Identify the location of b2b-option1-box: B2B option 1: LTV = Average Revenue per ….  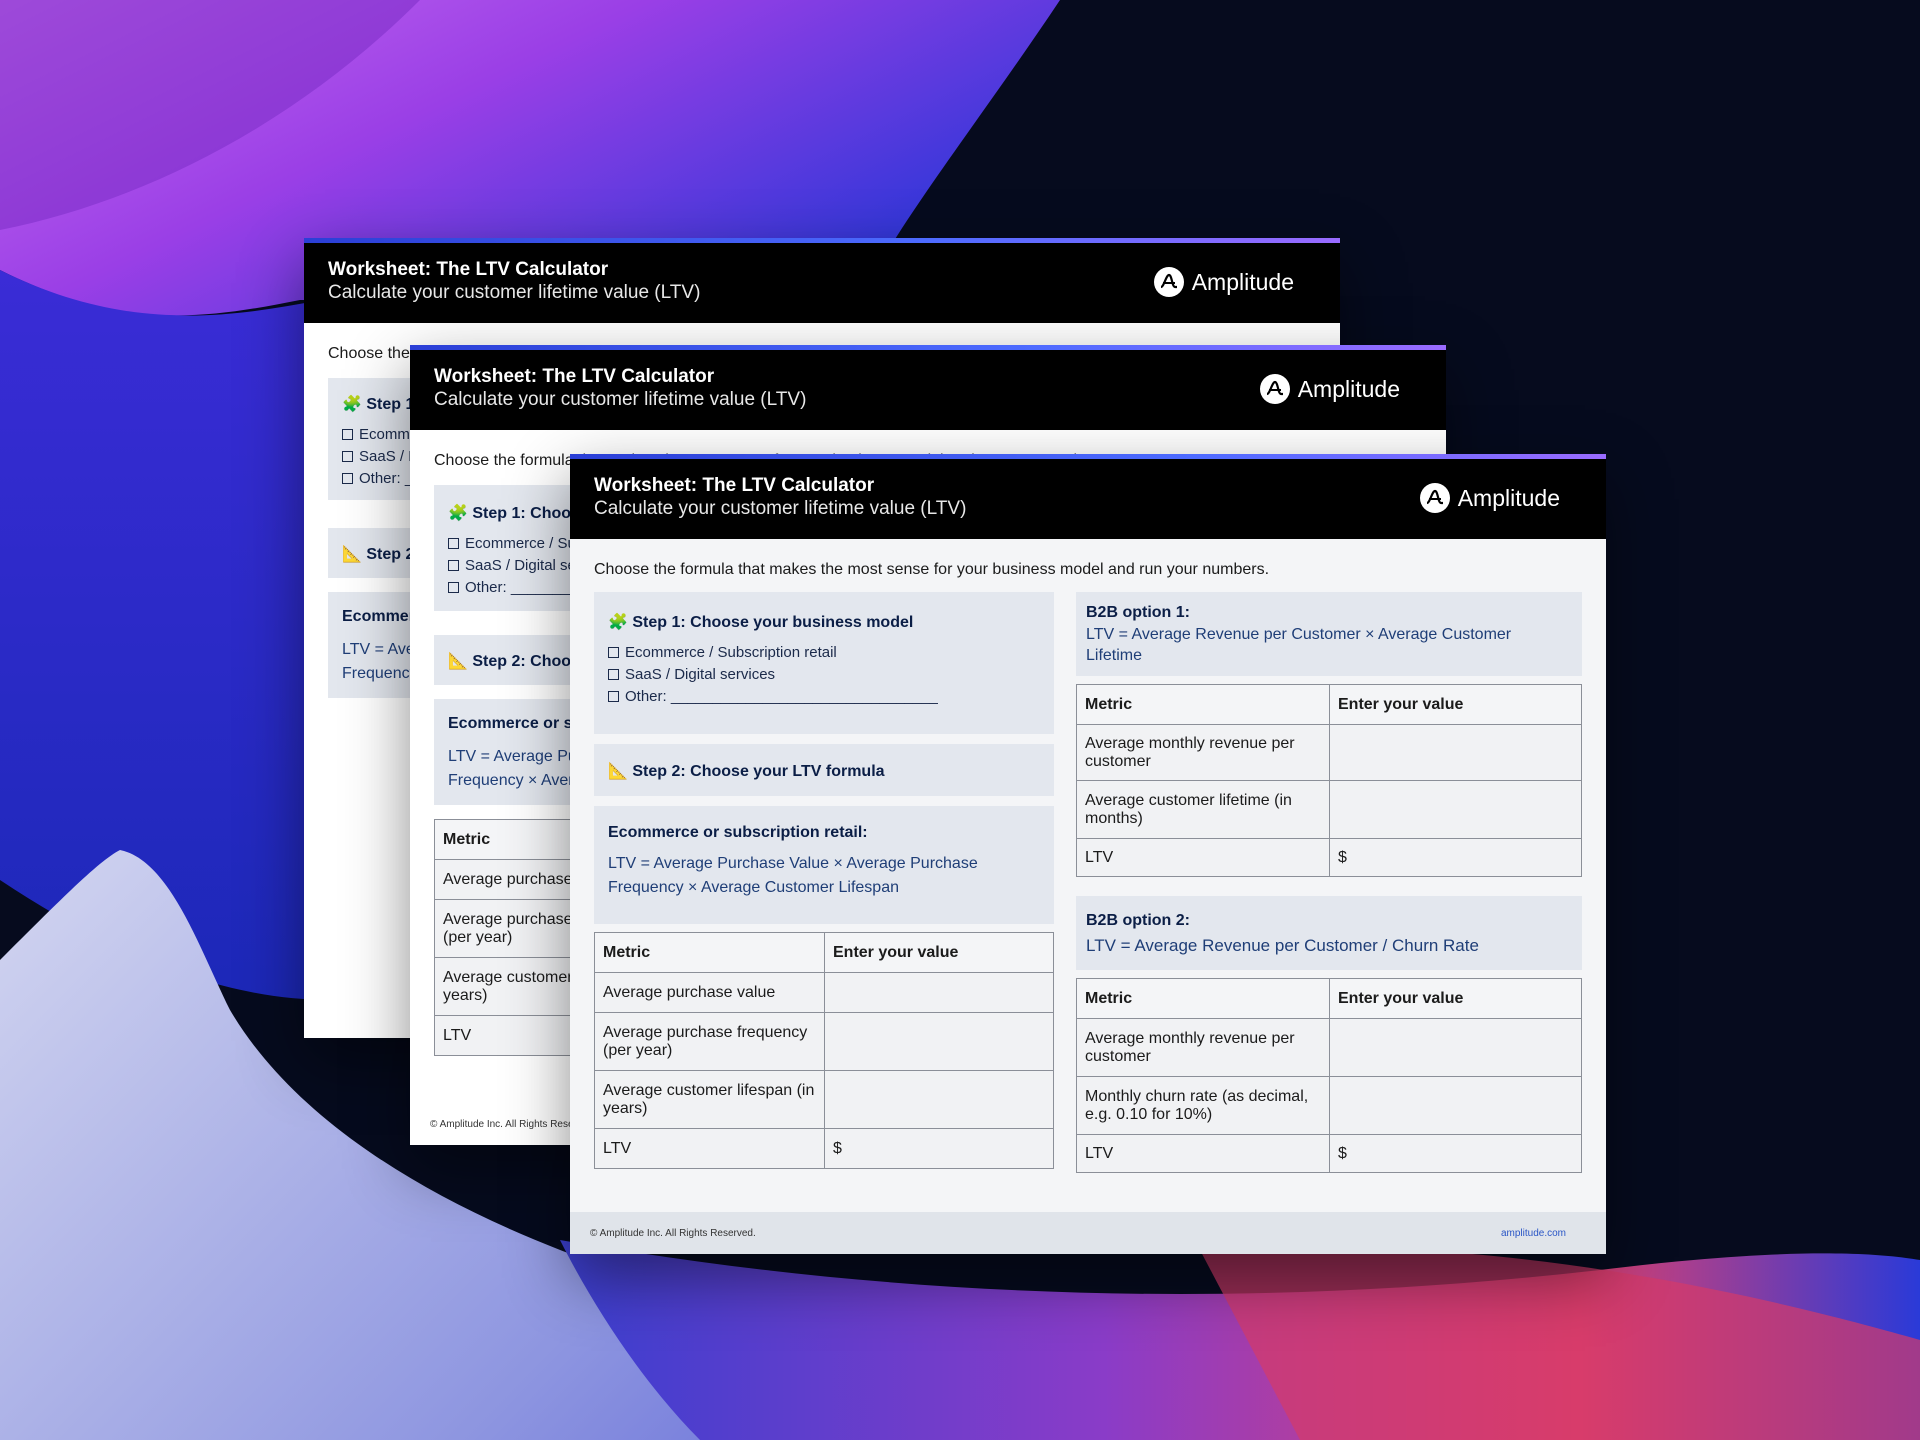
(1329, 634).